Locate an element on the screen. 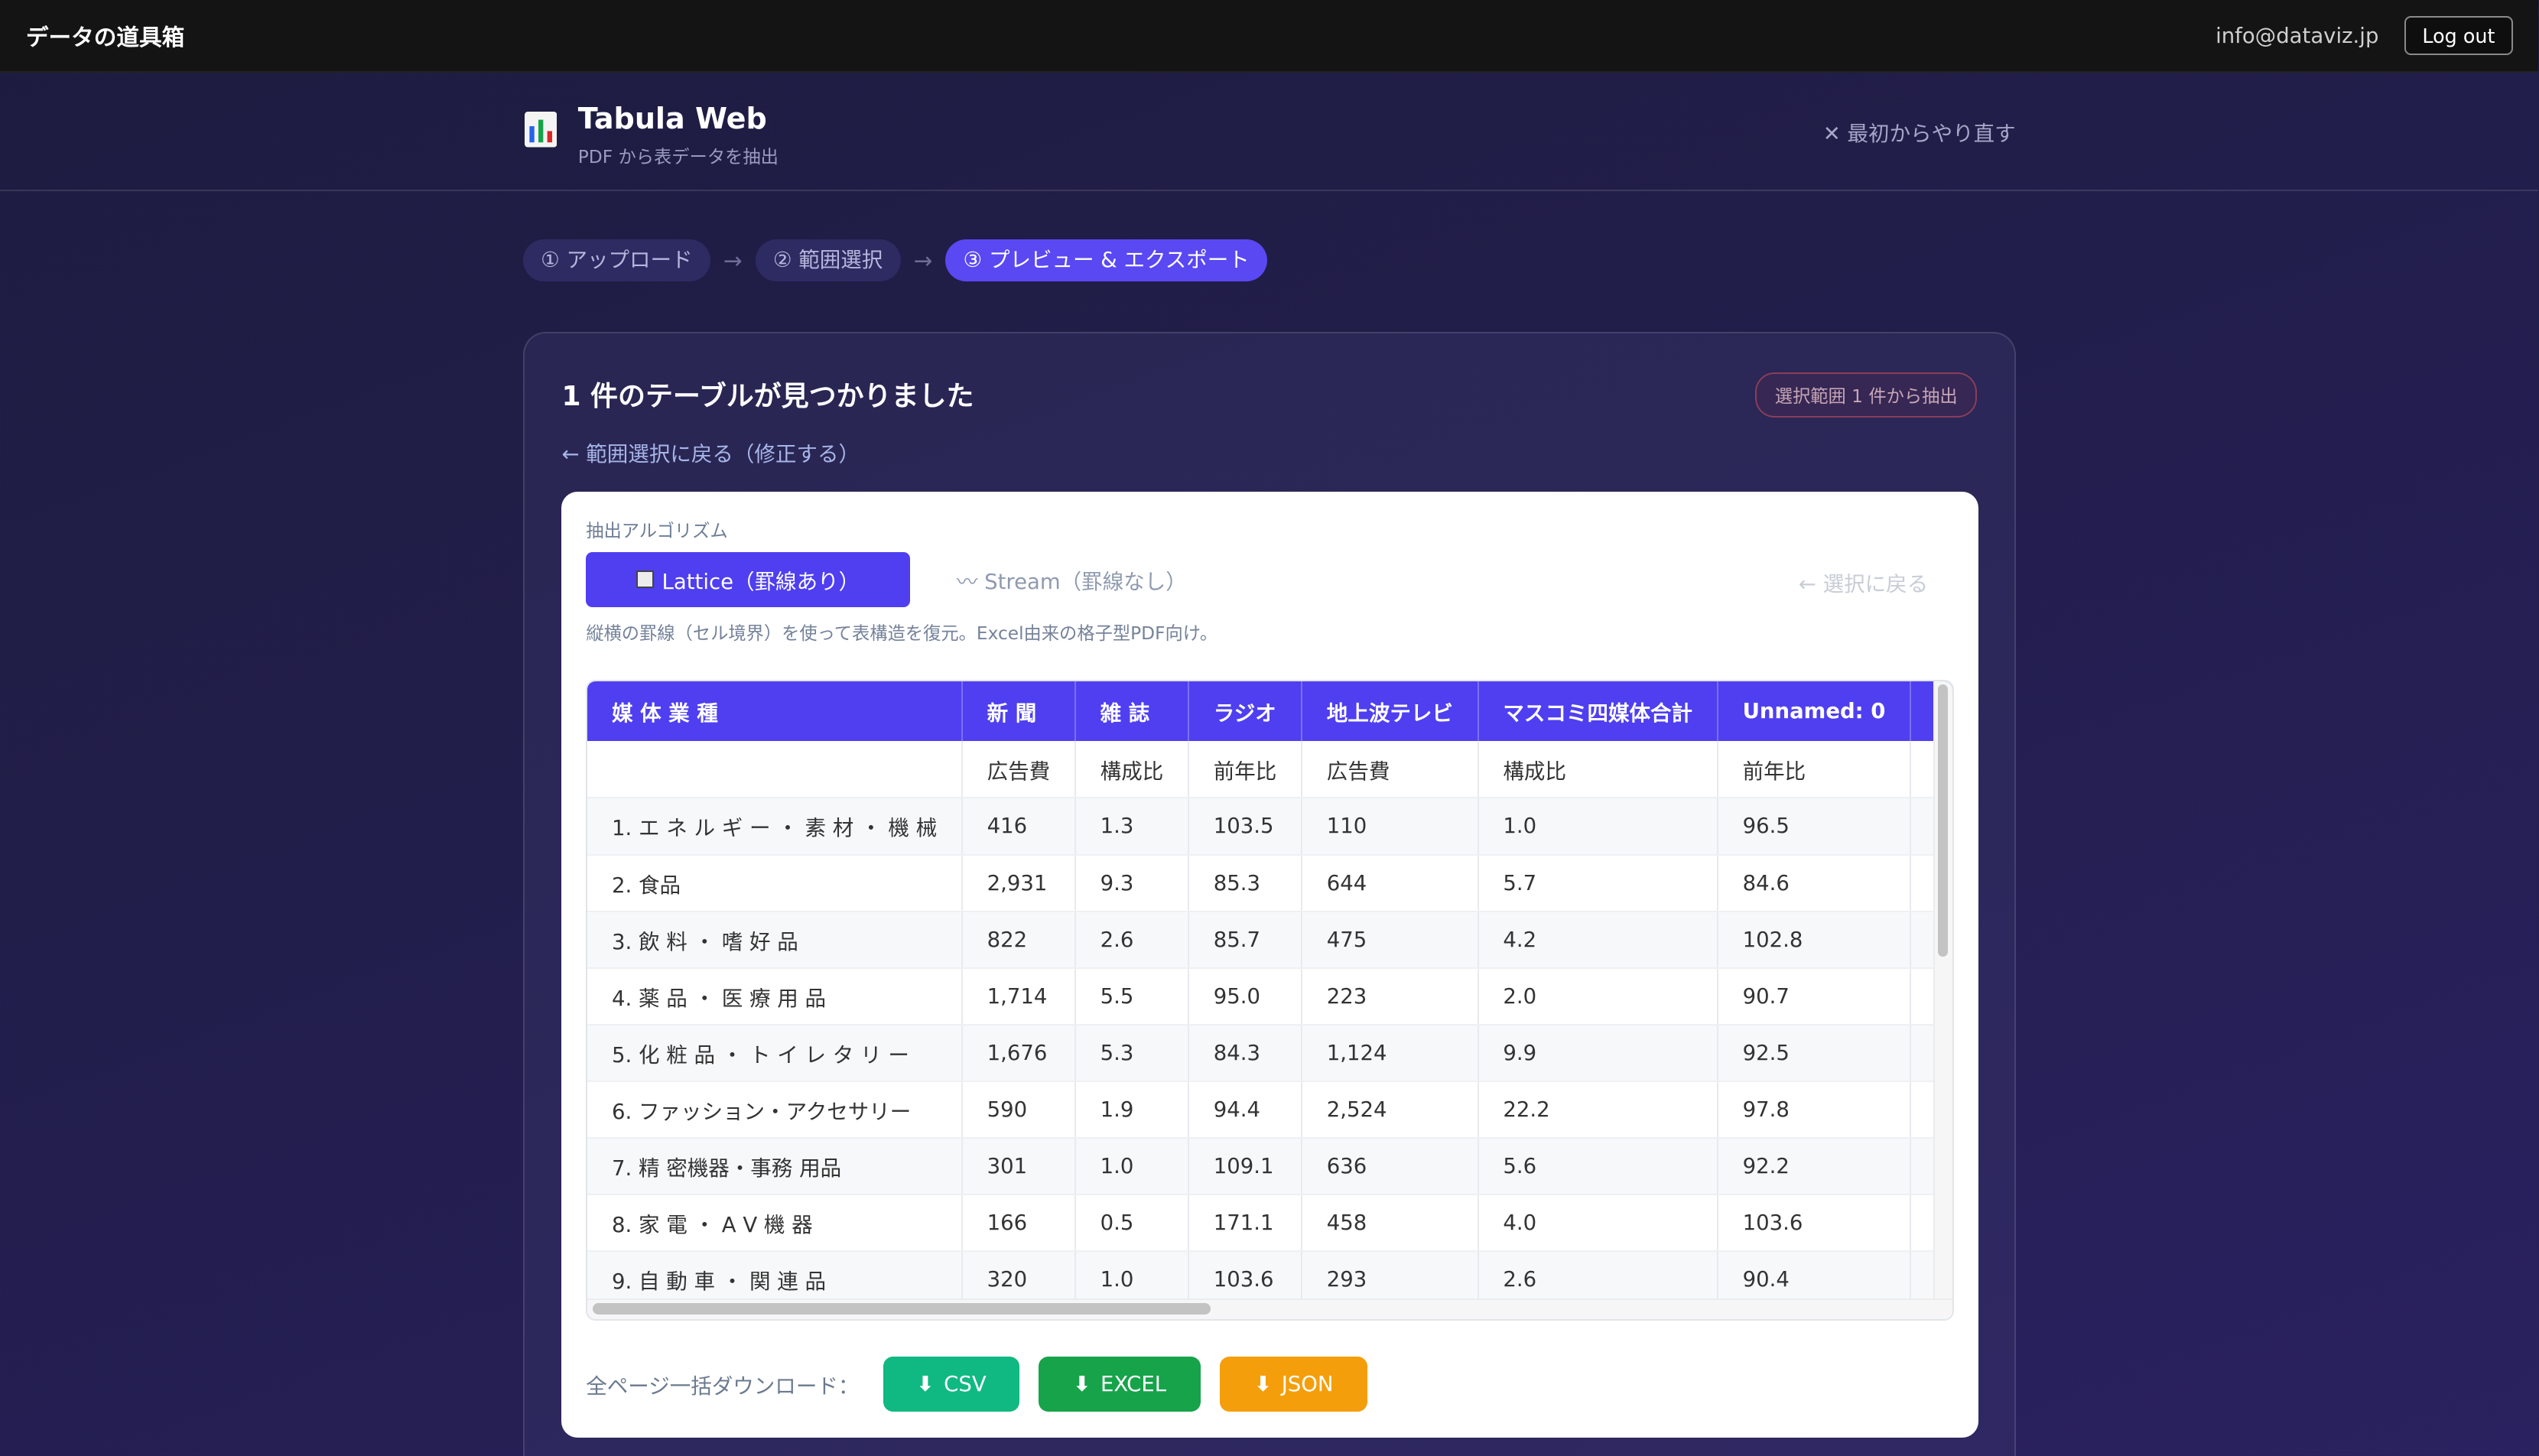 This screenshot has width=2539, height=1456. lattice-label: Lattice（罫線あり） is located at coordinates (761, 581).